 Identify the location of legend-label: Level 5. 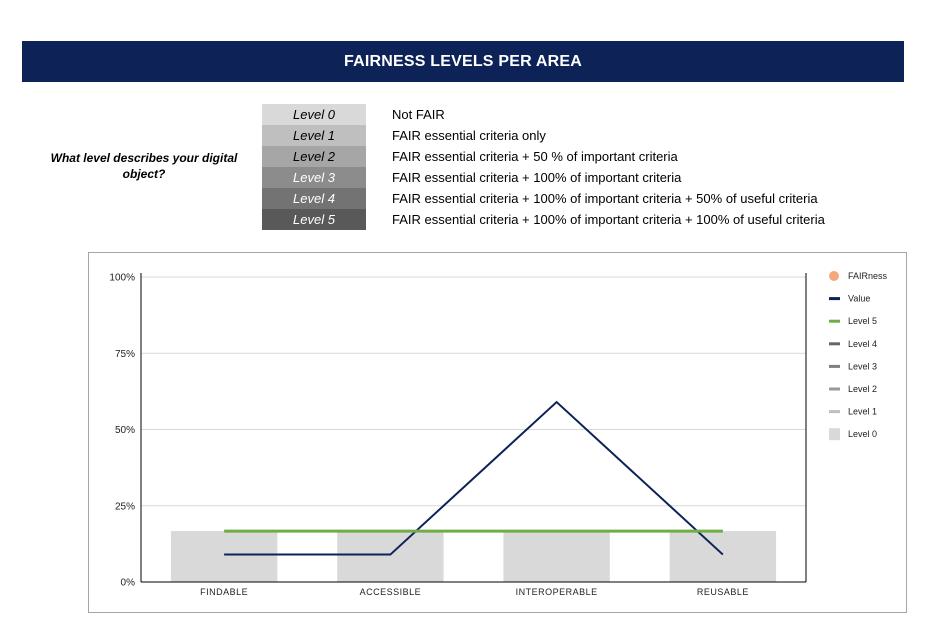
(862, 321).